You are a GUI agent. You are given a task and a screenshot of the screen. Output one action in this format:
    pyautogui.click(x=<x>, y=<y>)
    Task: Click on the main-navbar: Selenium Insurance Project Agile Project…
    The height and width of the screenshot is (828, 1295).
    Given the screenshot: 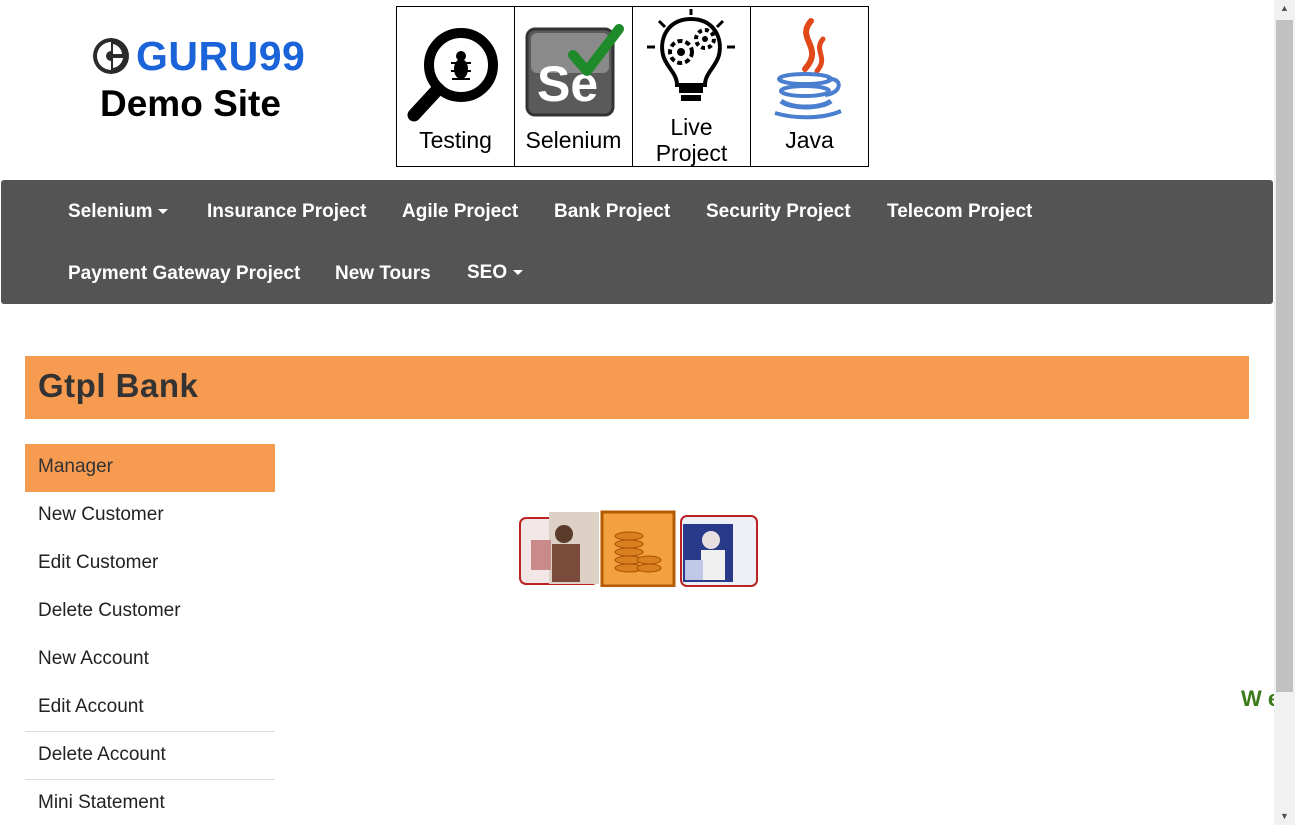 What is the action you would take?
    pyautogui.click(x=637, y=242)
    